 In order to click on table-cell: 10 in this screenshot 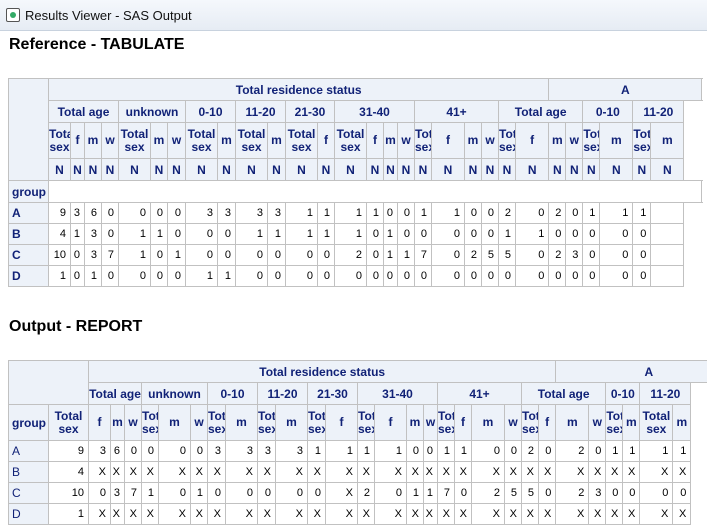, I will do `click(59, 255)`.